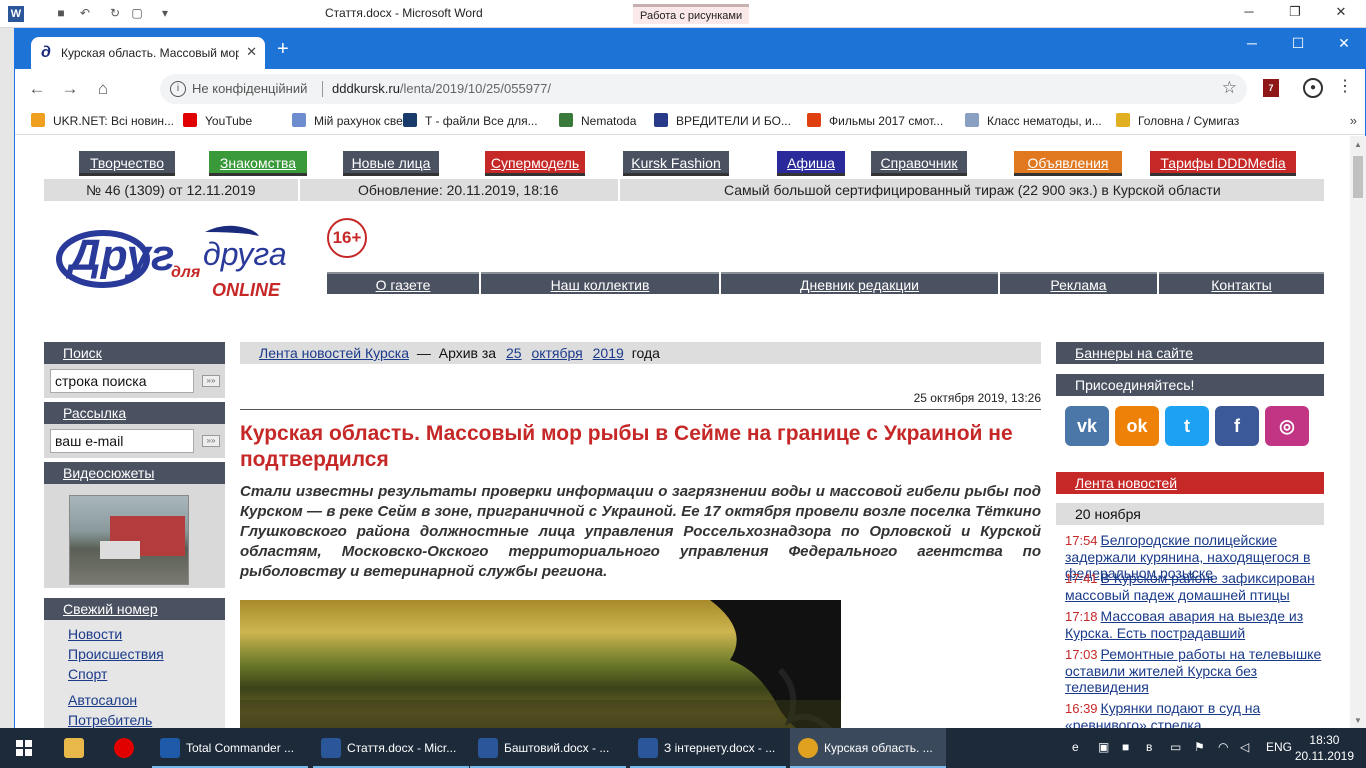 The image size is (1366, 768). I want to click on bookmark-item: YouTube, so click(217, 122).